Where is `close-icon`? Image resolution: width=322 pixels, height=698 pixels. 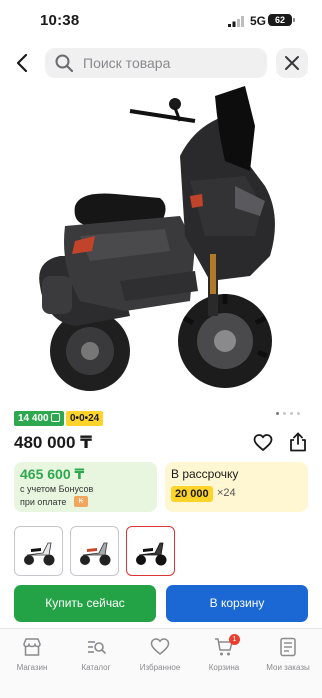
close-icon is located at coordinates (292, 63).